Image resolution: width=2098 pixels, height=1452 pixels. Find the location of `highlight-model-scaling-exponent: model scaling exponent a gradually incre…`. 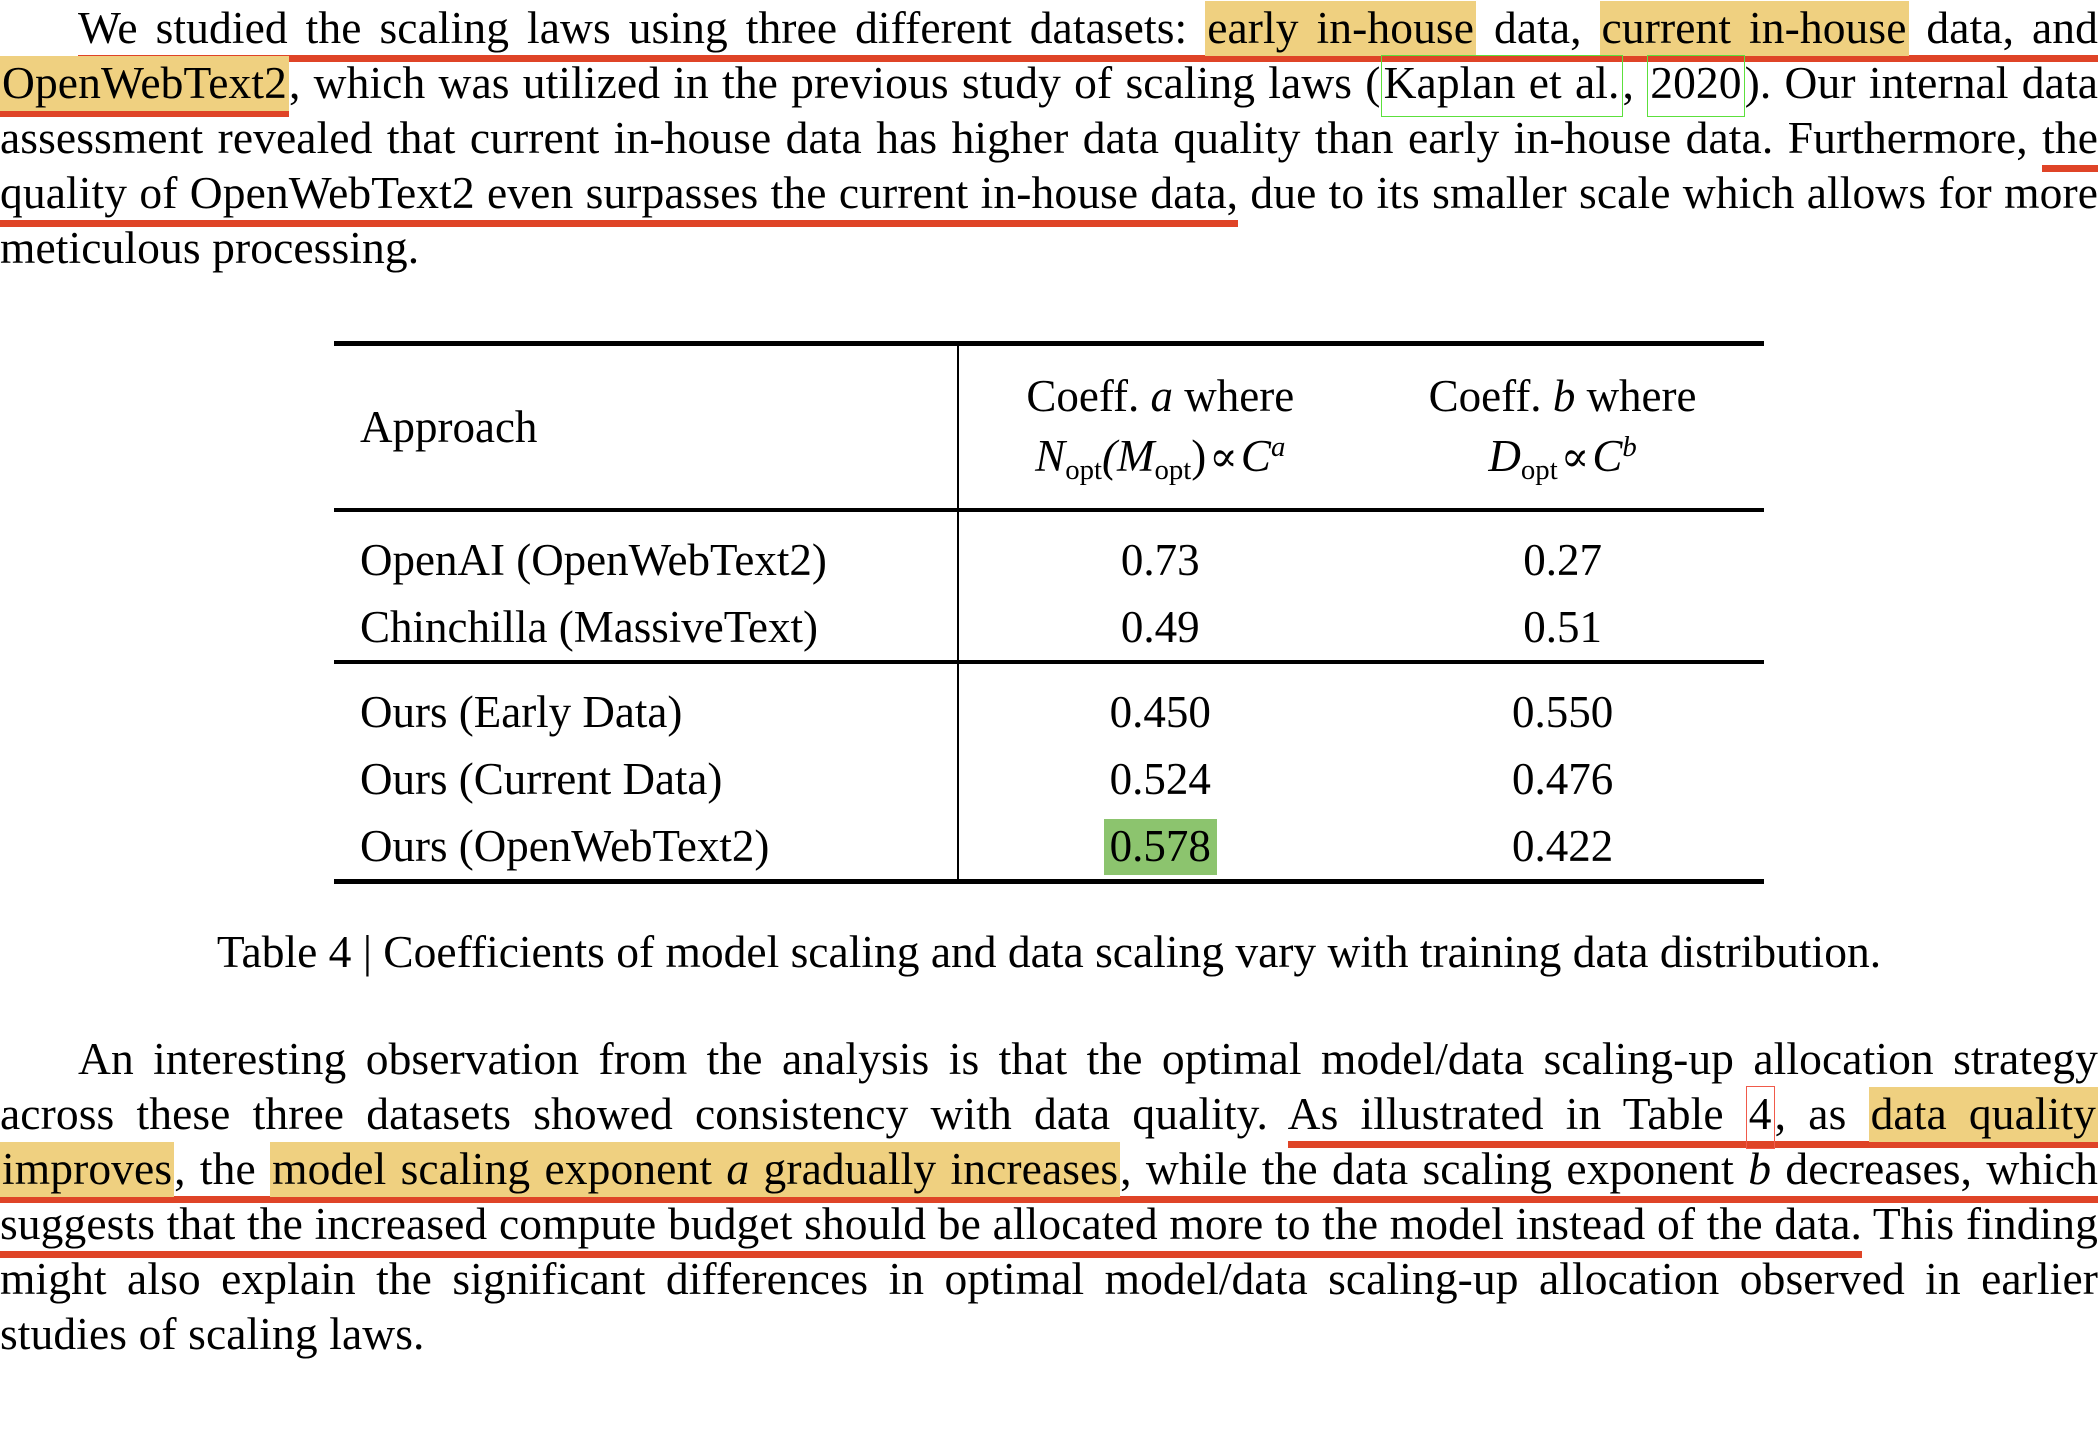

highlight-model-scaling-exponent: model scaling exponent a gradually incre… is located at coordinates (695, 1169).